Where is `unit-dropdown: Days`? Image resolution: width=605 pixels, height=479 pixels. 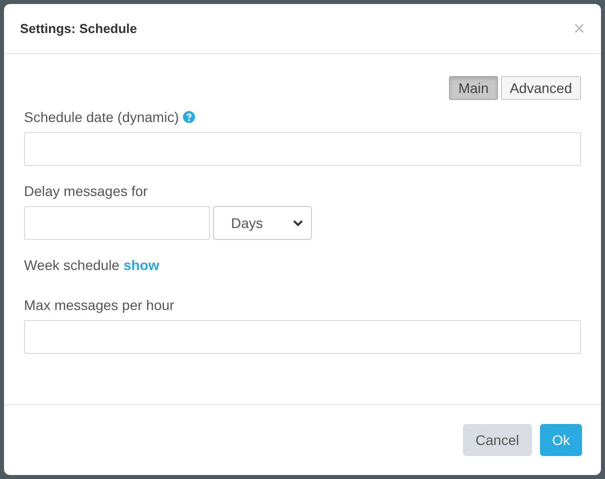
unit-dropdown: Days is located at coordinates (262, 223).